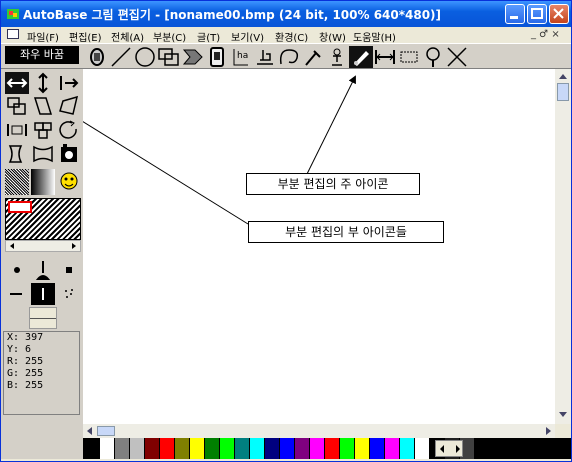  Describe the element at coordinates (121, 57) in the screenshot. I see `line-icon` at that location.